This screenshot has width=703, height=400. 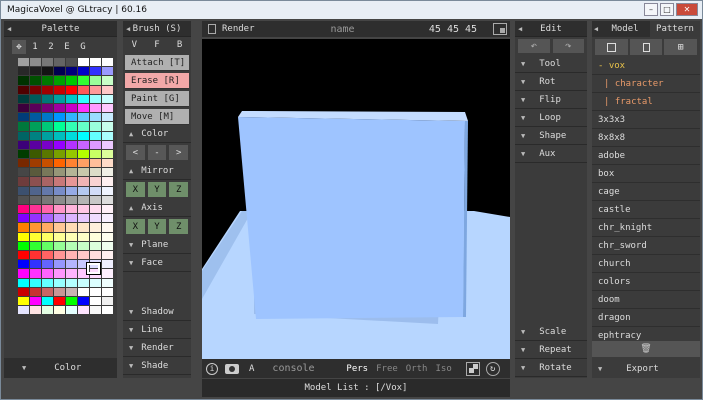 I want to click on axis-z-button: Z, so click(x=179, y=226).